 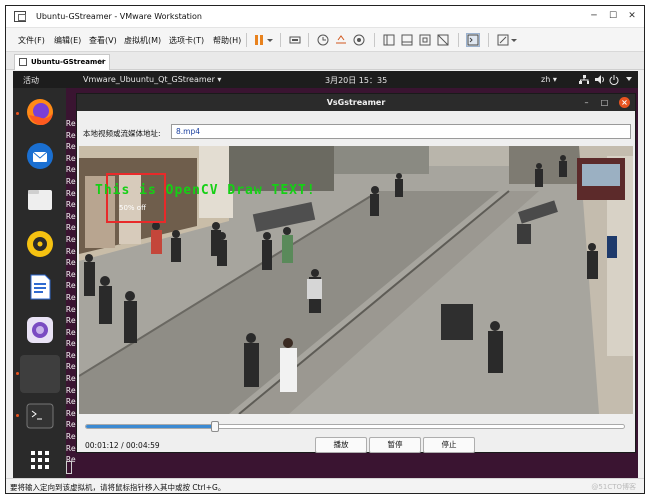 I want to click on app-maximize-button: □, so click(x=604, y=102).